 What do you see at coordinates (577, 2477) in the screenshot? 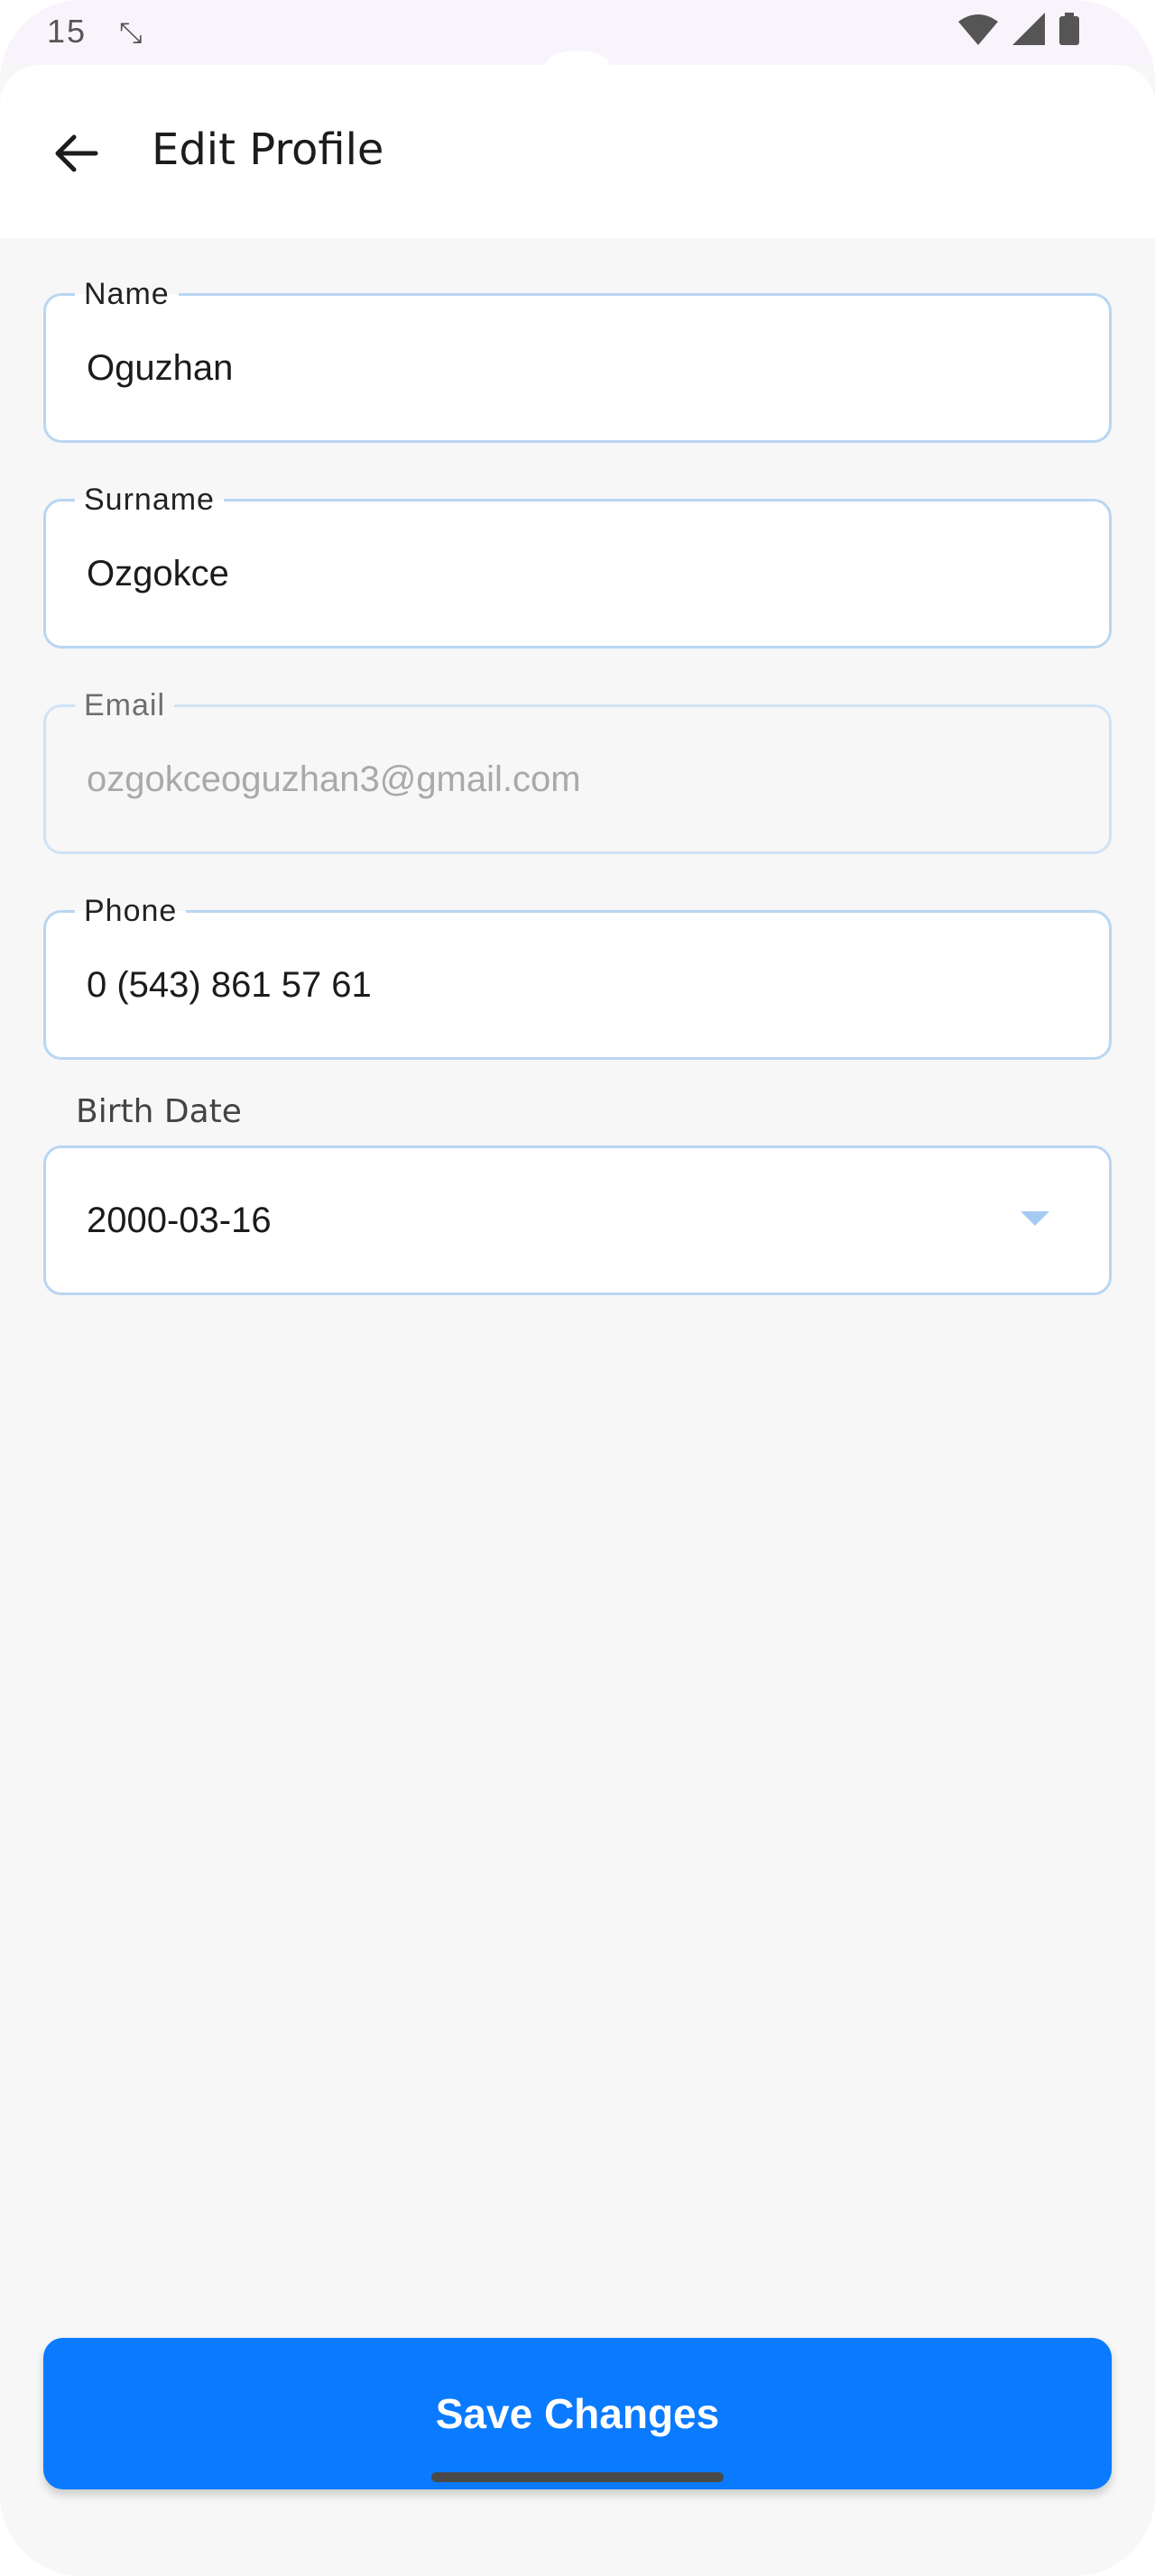
I see `home-indicator` at bounding box center [577, 2477].